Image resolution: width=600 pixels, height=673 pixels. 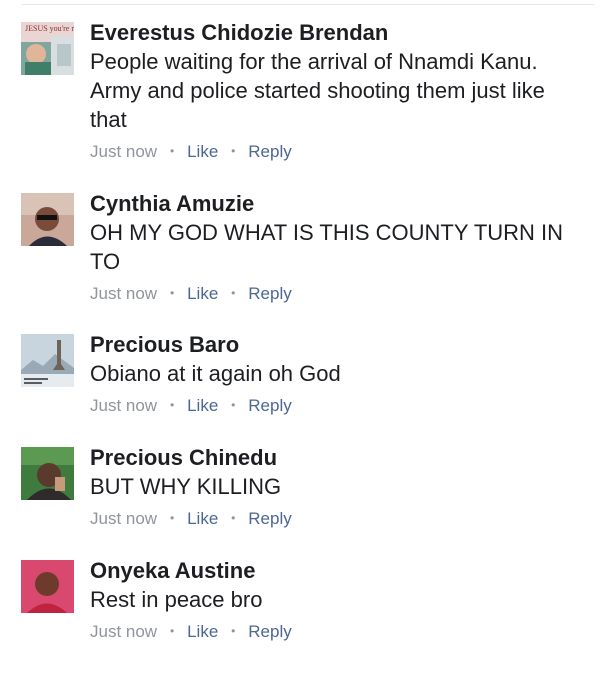 I want to click on comment-text: BUT WHY KILLING, so click(x=186, y=486).